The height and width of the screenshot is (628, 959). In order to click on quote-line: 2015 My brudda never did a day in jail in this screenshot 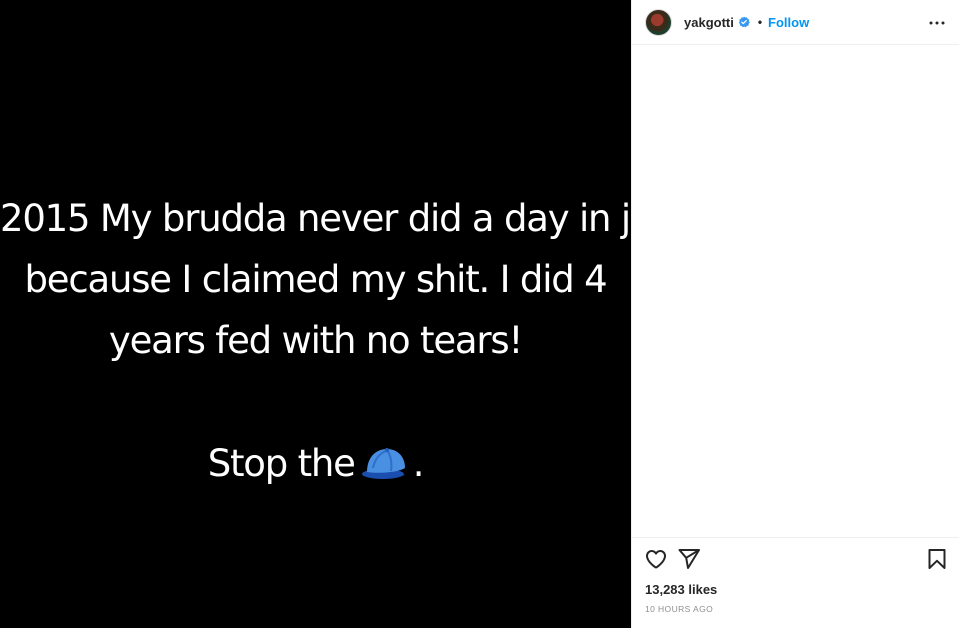, I will do `click(335, 218)`.